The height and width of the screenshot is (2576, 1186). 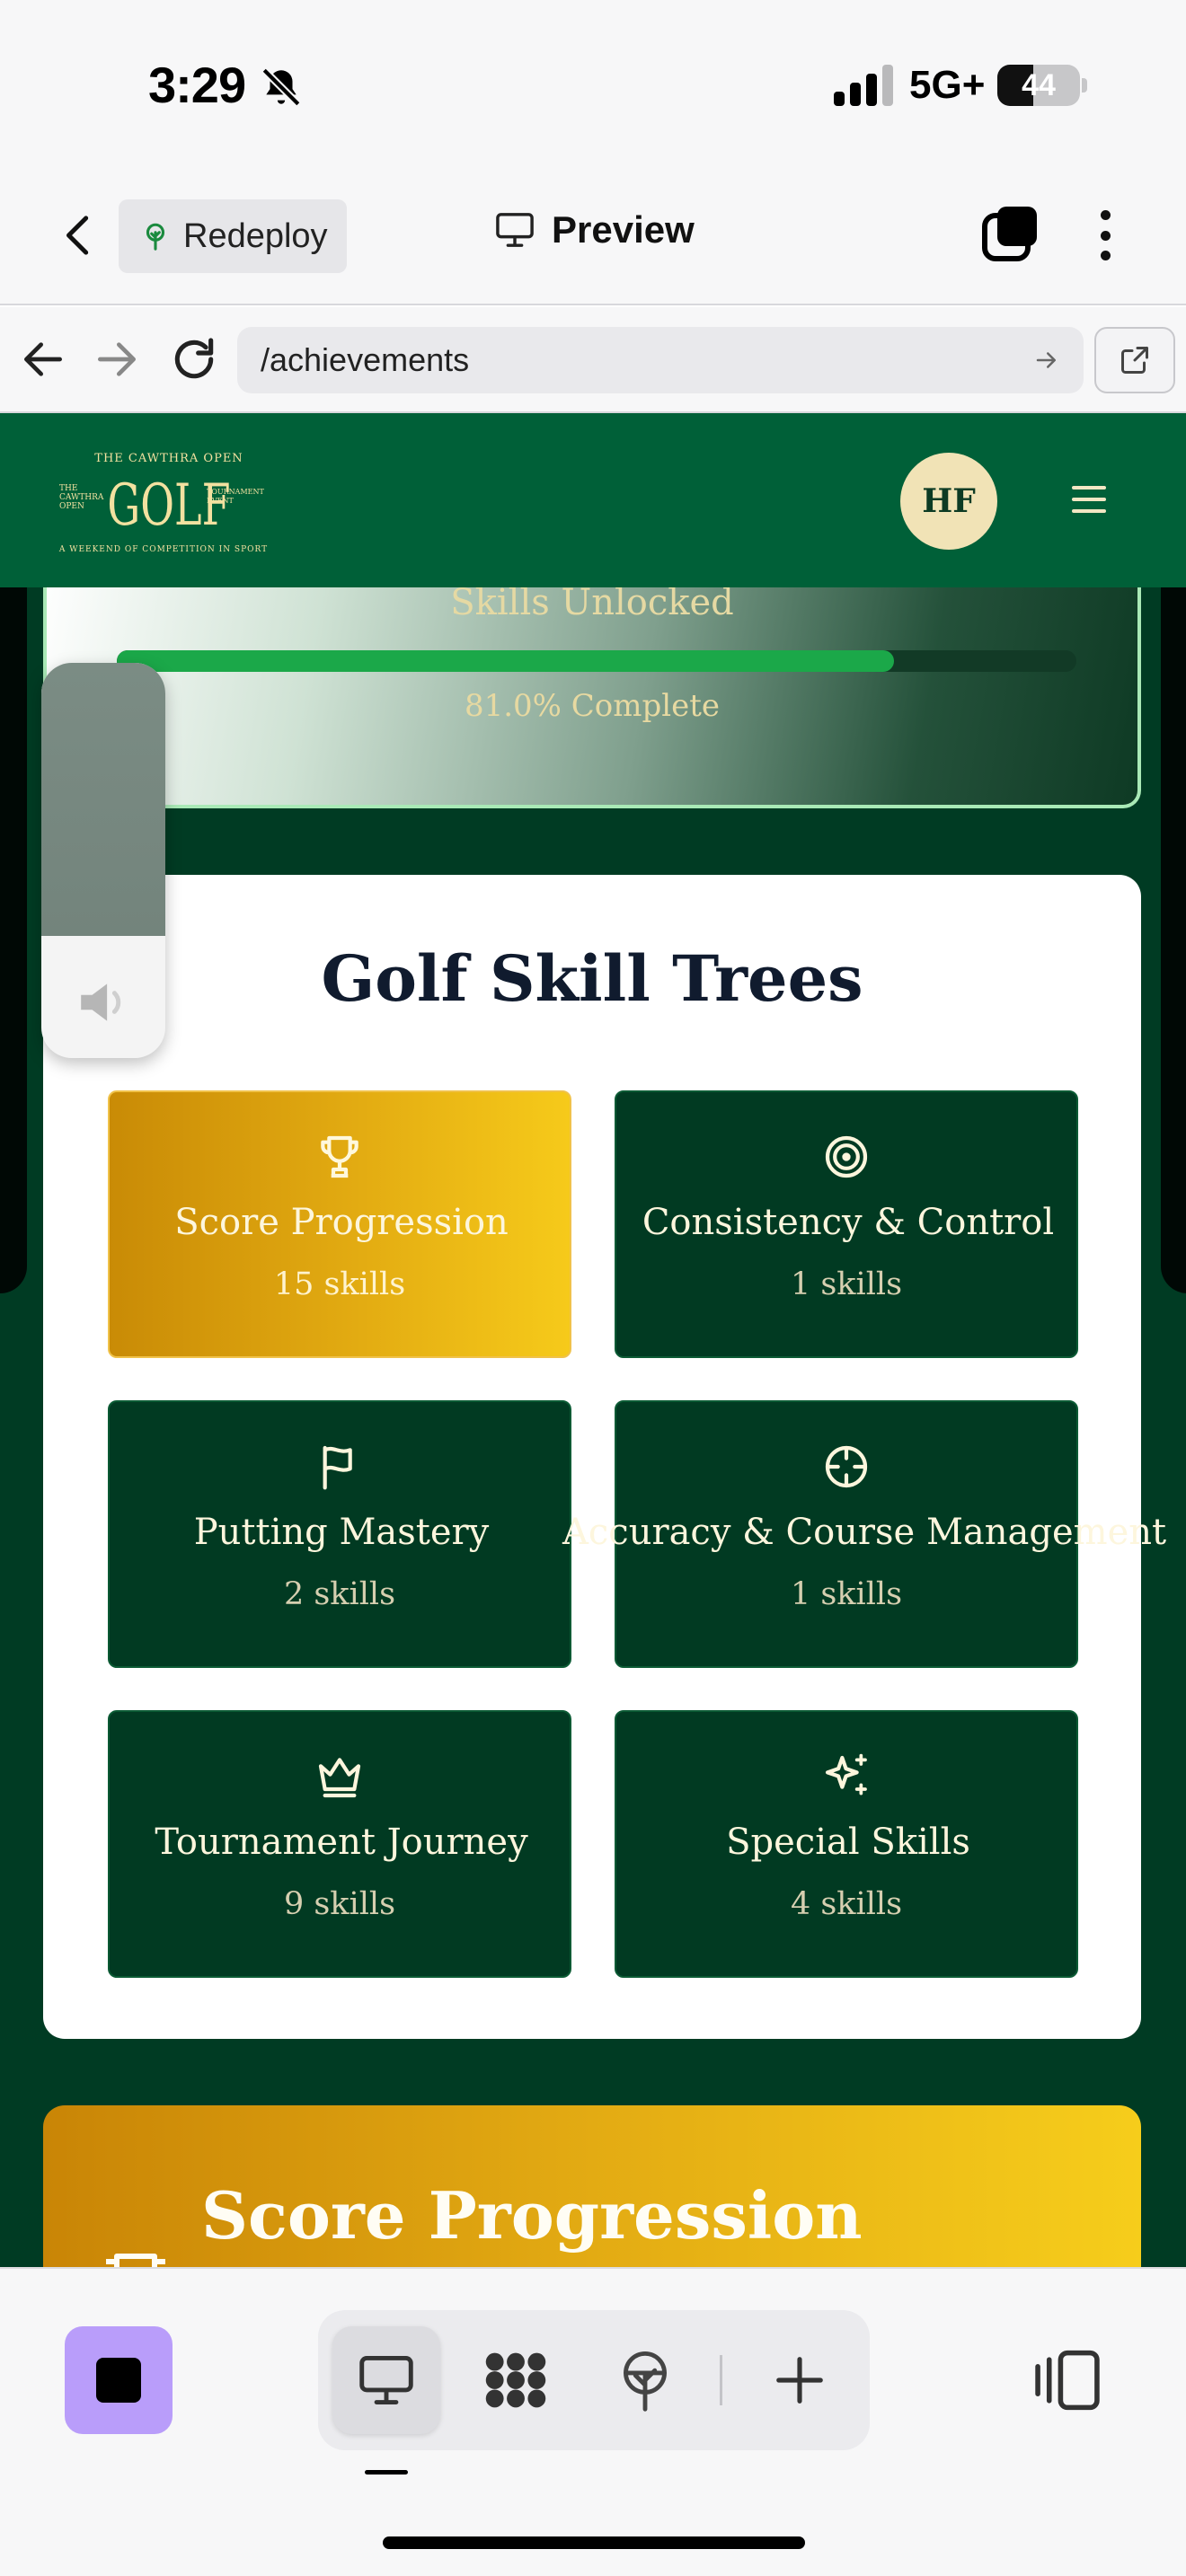 What do you see at coordinates (721, 2380) in the screenshot?
I see `separator` at bounding box center [721, 2380].